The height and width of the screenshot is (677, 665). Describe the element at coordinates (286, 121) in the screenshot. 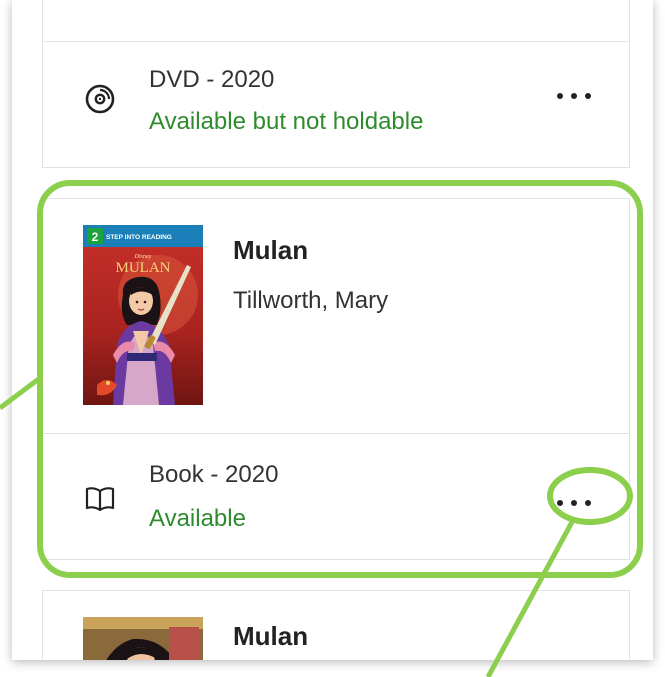

I see `dvd-availability-status: Available but not holdable` at that location.